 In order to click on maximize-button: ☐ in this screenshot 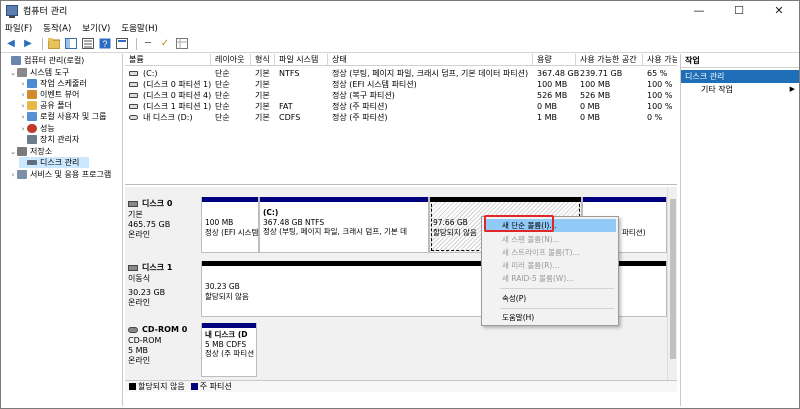, I will do `click(739, 10)`.